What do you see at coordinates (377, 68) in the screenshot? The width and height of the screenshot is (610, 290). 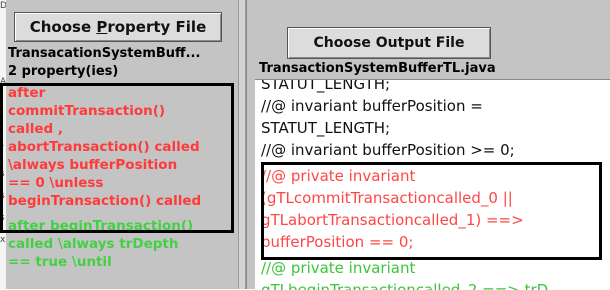 I see `output-file-name: TransactionSystemBufferTL.java` at bounding box center [377, 68].